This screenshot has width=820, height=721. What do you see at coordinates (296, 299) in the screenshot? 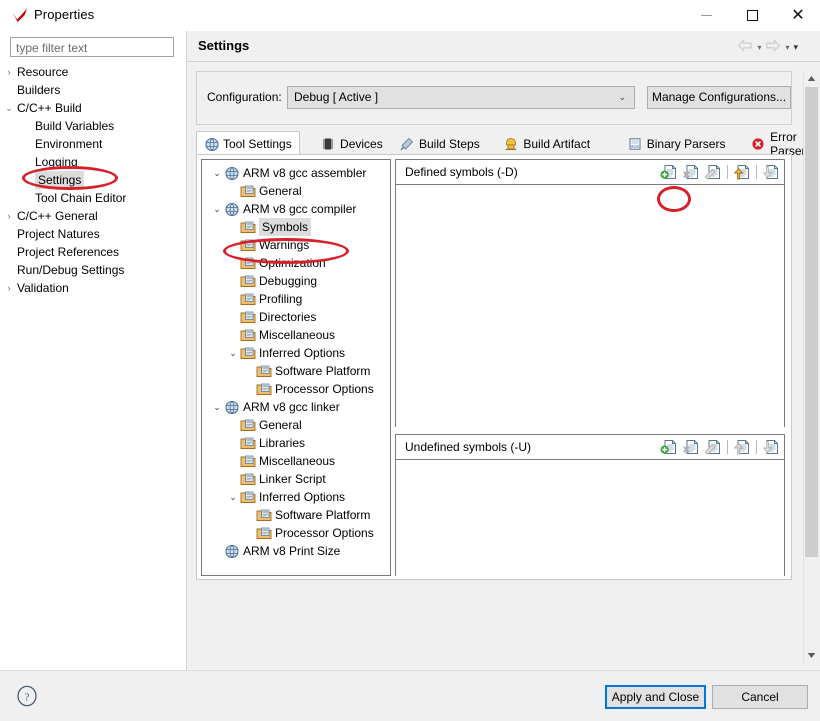
I see `tool-tree-item-profiling: Profiling` at bounding box center [296, 299].